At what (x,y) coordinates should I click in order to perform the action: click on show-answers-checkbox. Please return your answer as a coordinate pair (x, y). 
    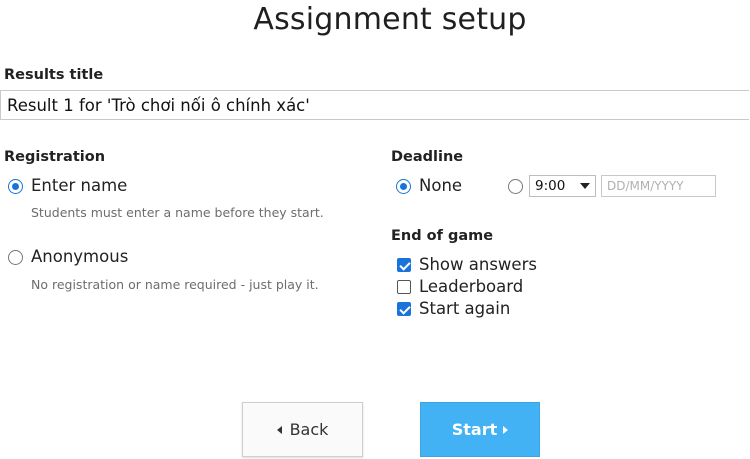
    Looking at the image, I should click on (404, 265).